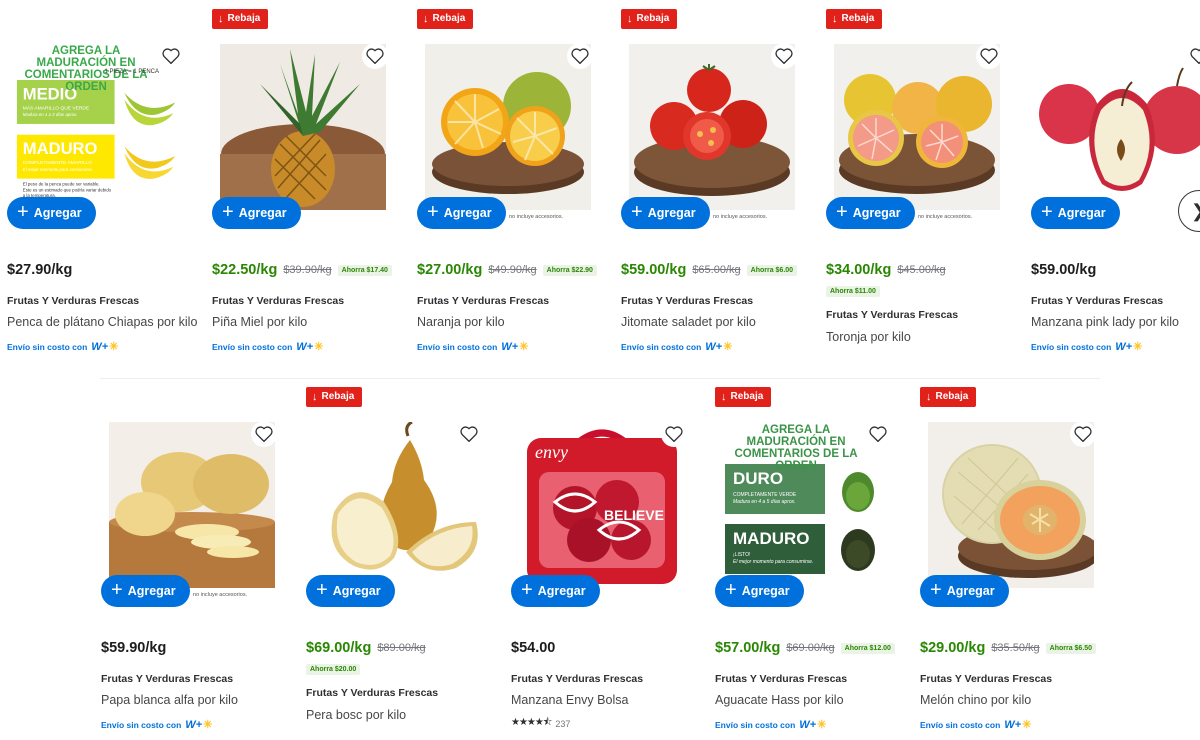 The image size is (1200, 740). Describe the element at coordinates (450, 270) in the screenshot. I see `product-price: $27.00/kg` at that location.